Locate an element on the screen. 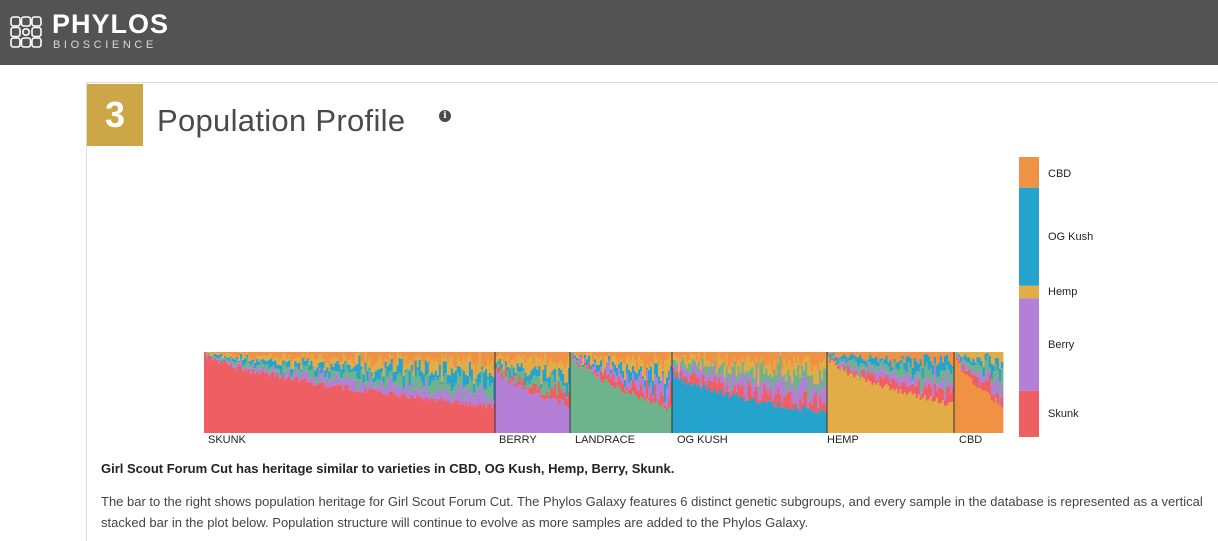 The width and height of the screenshot is (1218, 541). legend-label-cbd: CBD is located at coordinates (1060, 174).